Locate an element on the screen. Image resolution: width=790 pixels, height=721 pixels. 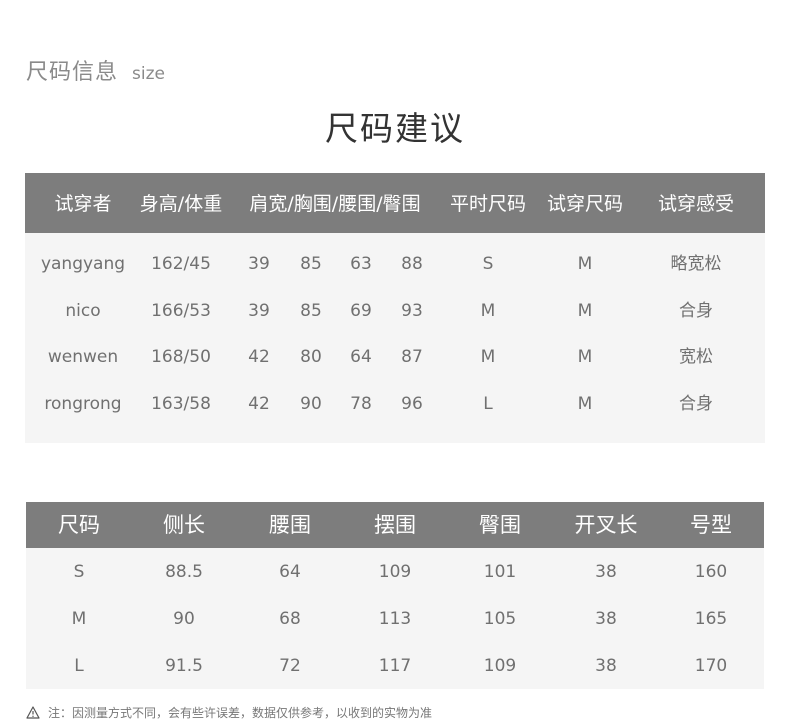
table-cell: 160 is located at coordinates (711, 572).